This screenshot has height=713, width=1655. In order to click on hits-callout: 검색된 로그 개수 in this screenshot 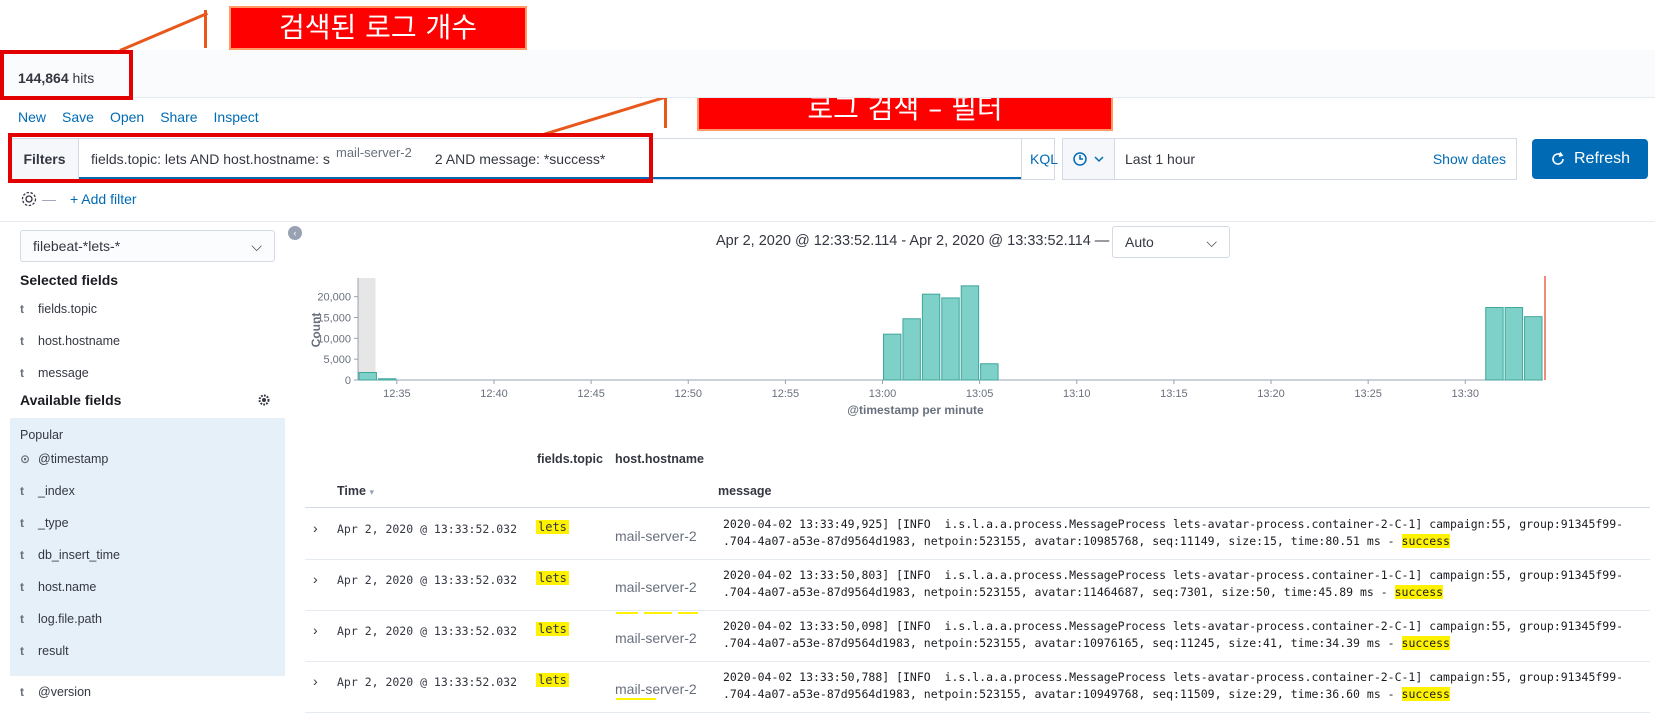, I will do `click(378, 28)`.